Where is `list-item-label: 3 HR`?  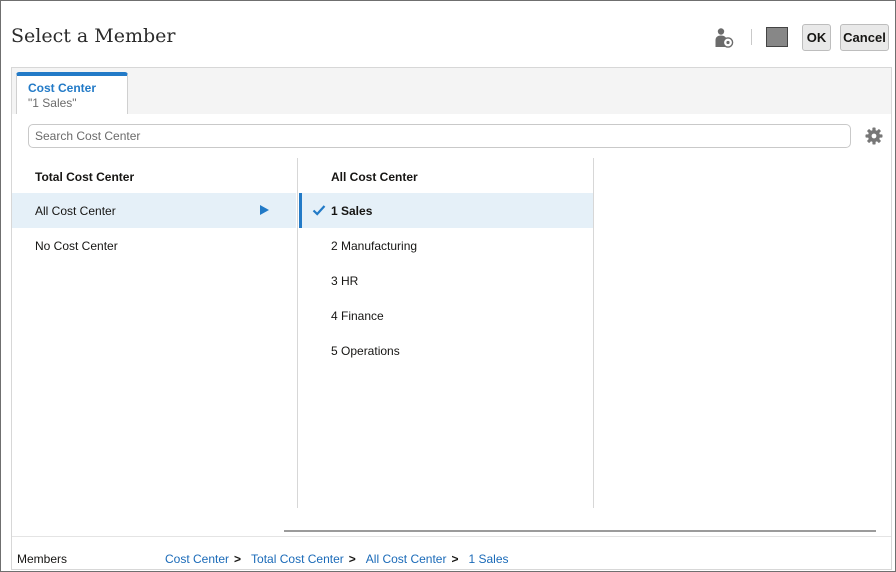
list-item-label: 3 HR is located at coordinates (345, 280).